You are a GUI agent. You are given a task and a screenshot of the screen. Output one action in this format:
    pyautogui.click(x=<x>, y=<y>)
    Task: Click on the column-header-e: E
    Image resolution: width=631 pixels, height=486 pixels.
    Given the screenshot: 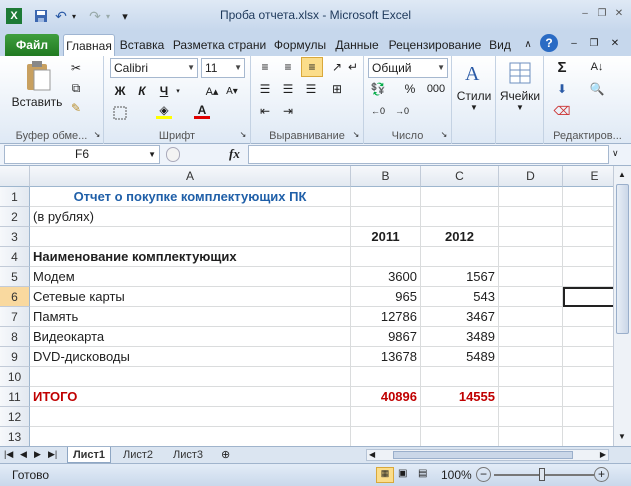 What is the action you would take?
    pyautogui.click(x=588, y=176)
    